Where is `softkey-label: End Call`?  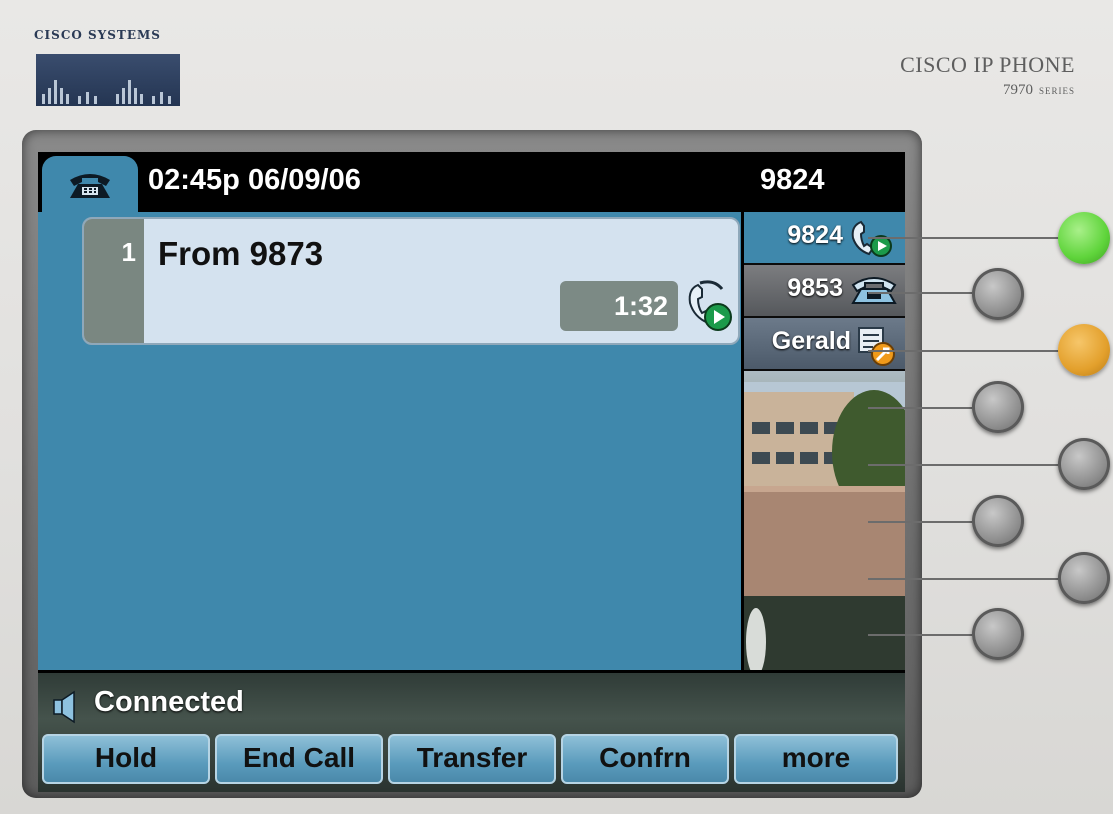
softkey-label: End Call is located at coordinates (298, 757).